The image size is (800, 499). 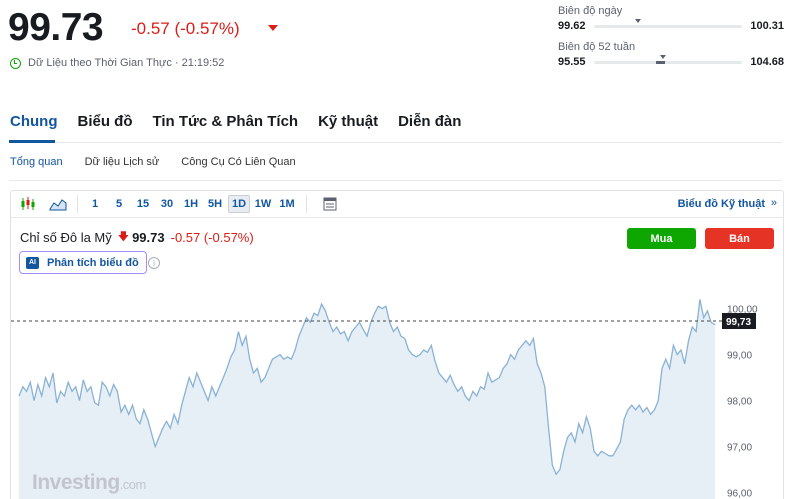 I want to click on instrument-change: -0.57 (-0.57%), so click(x=212, y=237).